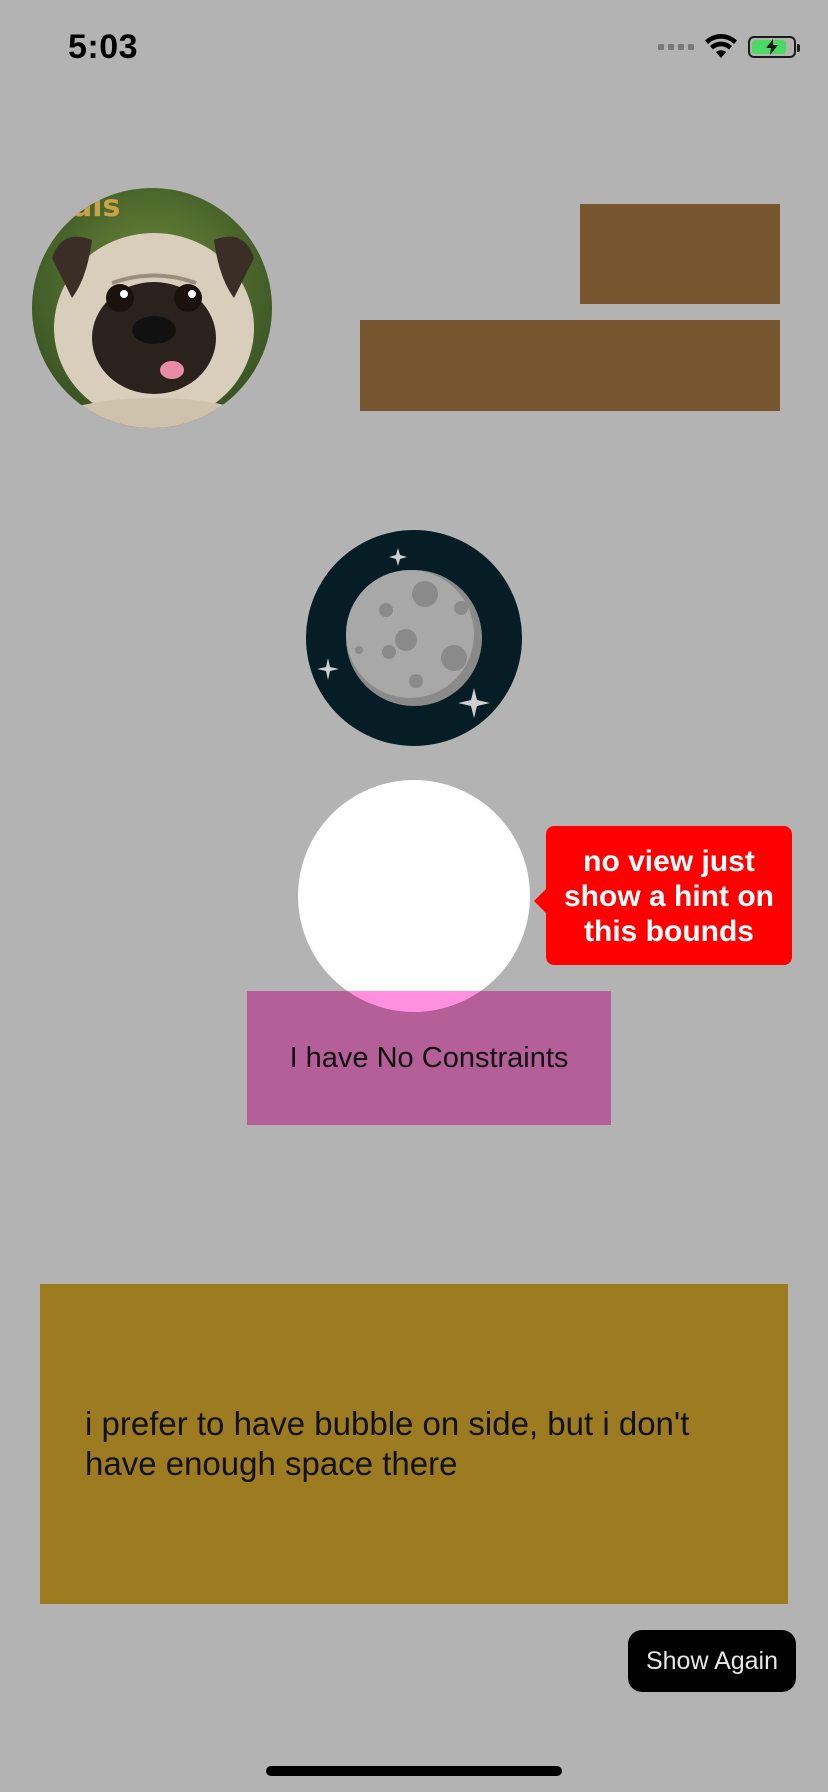  Describe the element at coordinates (414, 1771) in the screenshot. I see `home-indicator` at that location.